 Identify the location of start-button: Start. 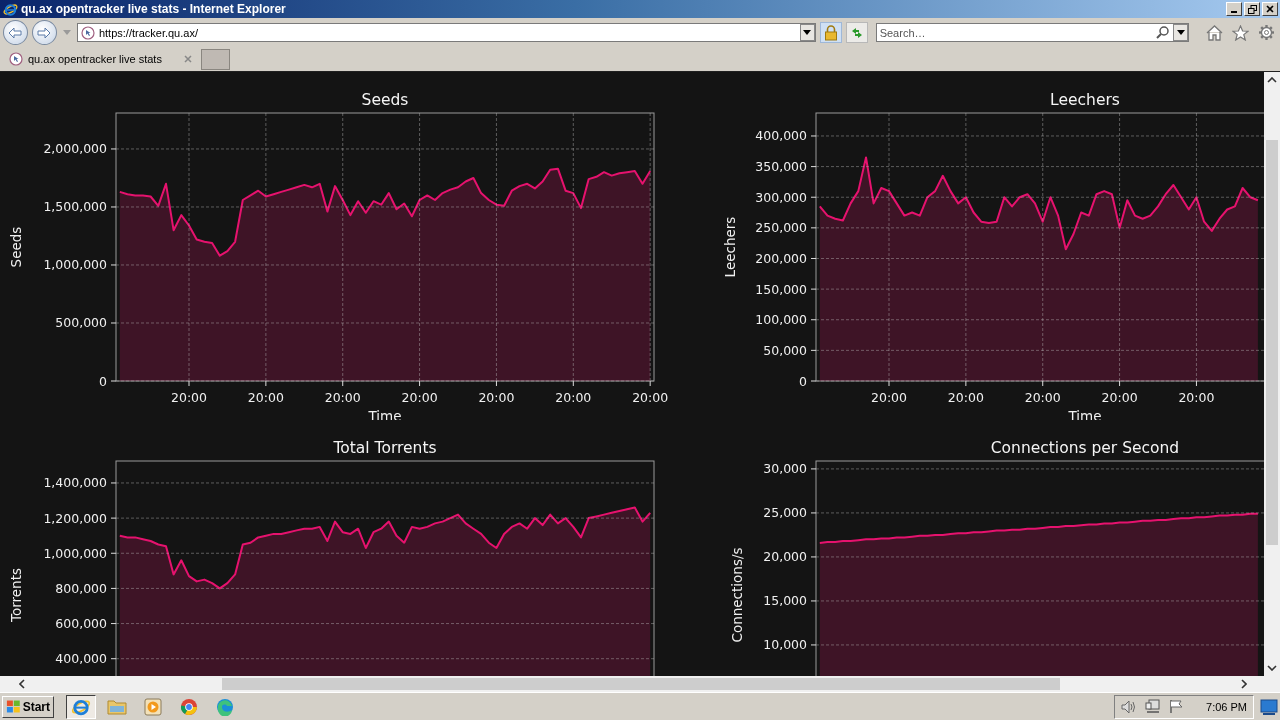
(28, 706).